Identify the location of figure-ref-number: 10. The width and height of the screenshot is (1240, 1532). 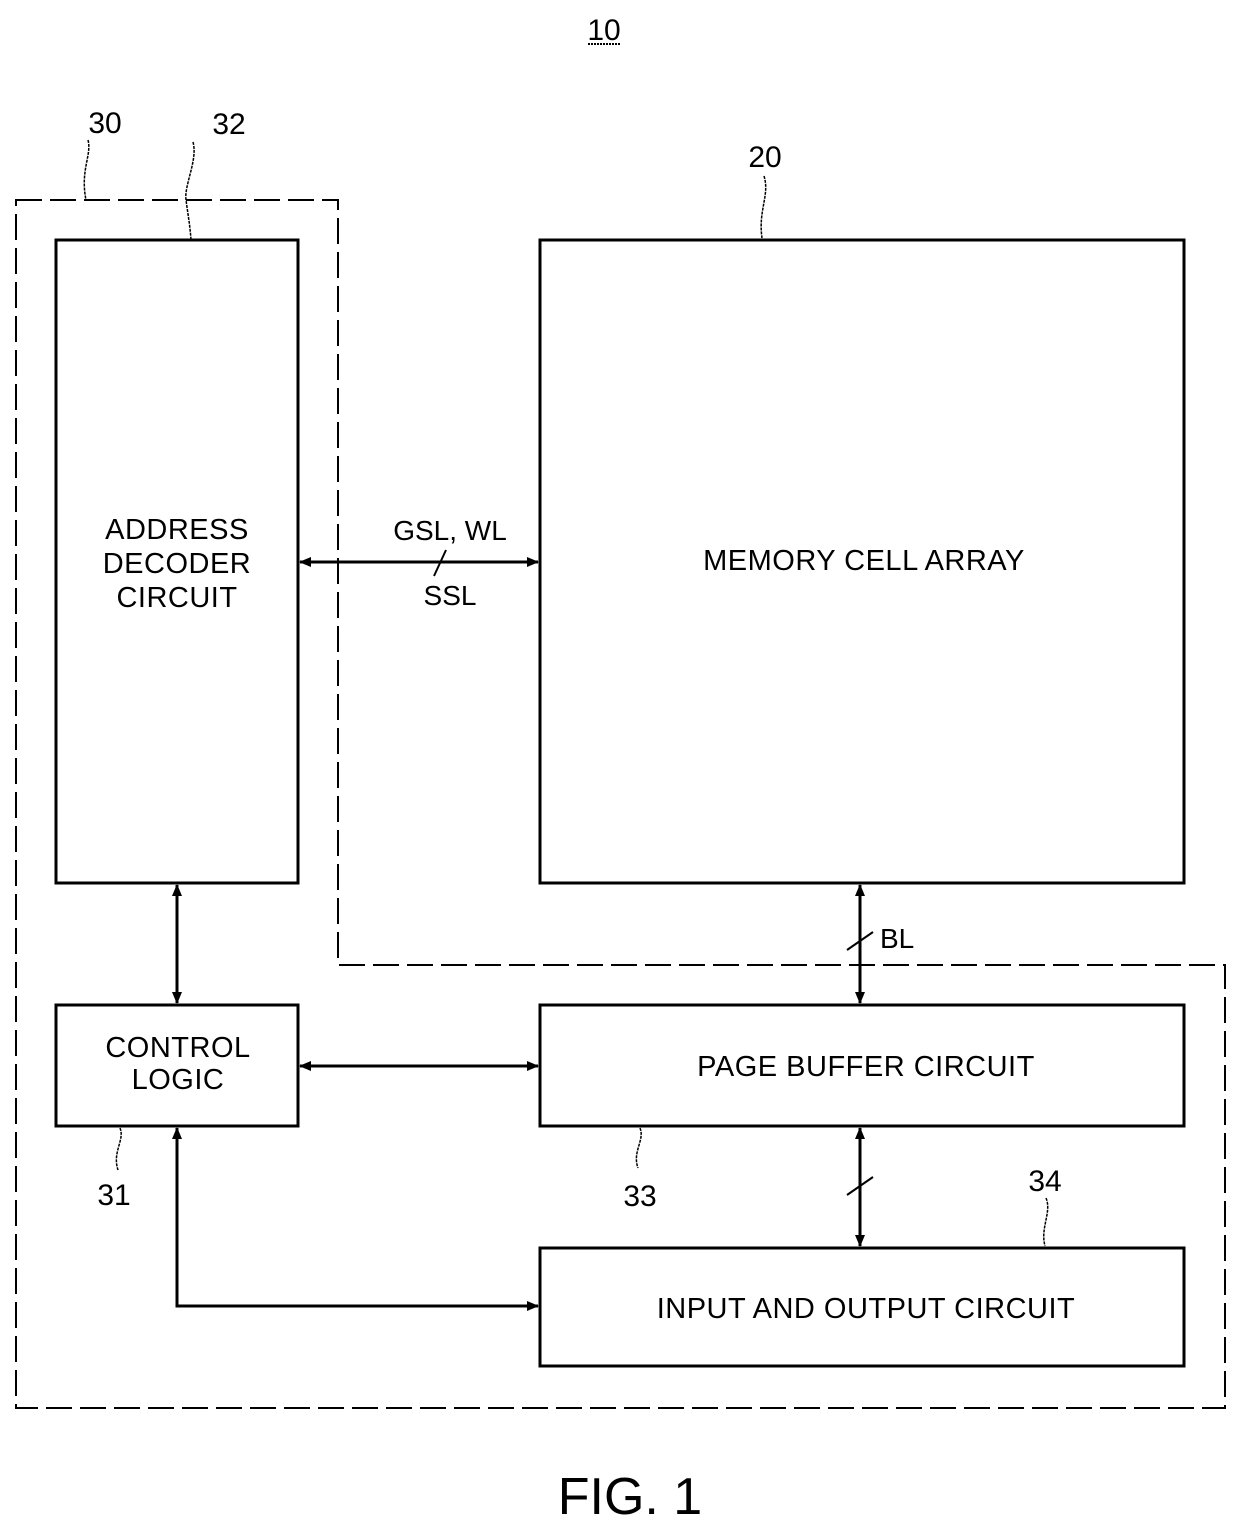
(603, 30).